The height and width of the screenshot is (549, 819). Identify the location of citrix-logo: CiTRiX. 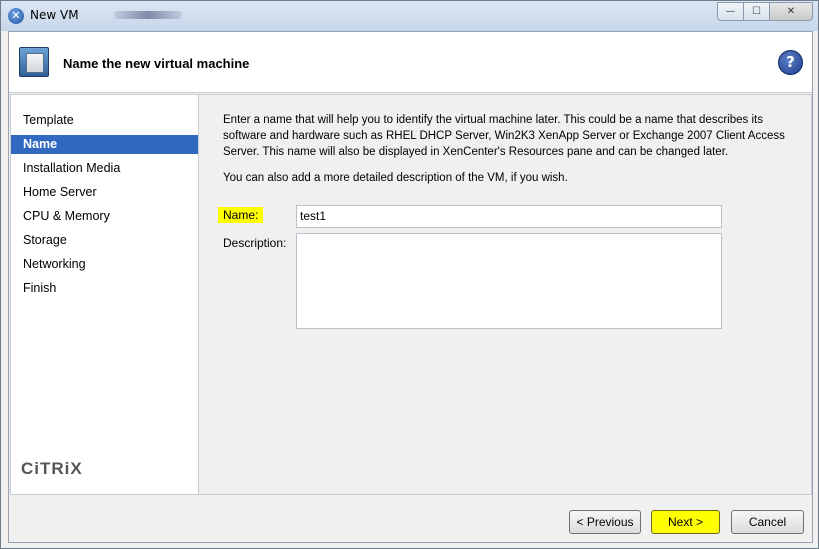
(52, 468).